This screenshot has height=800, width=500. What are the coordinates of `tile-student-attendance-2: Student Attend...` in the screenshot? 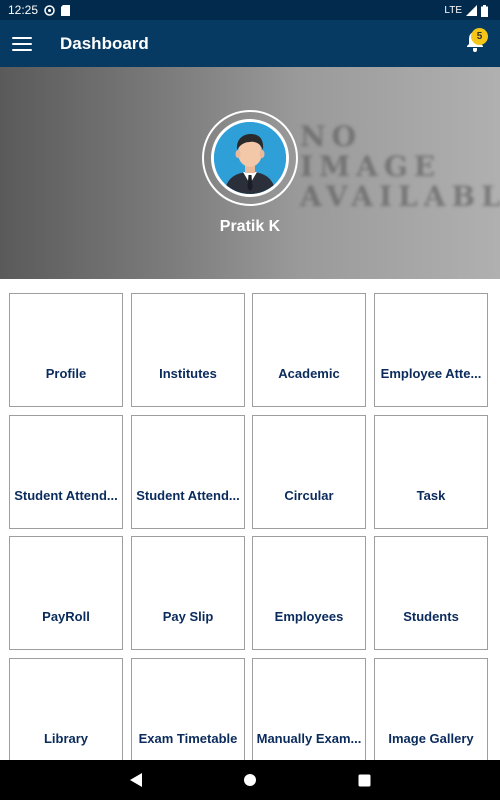 It's located at (188, 472).